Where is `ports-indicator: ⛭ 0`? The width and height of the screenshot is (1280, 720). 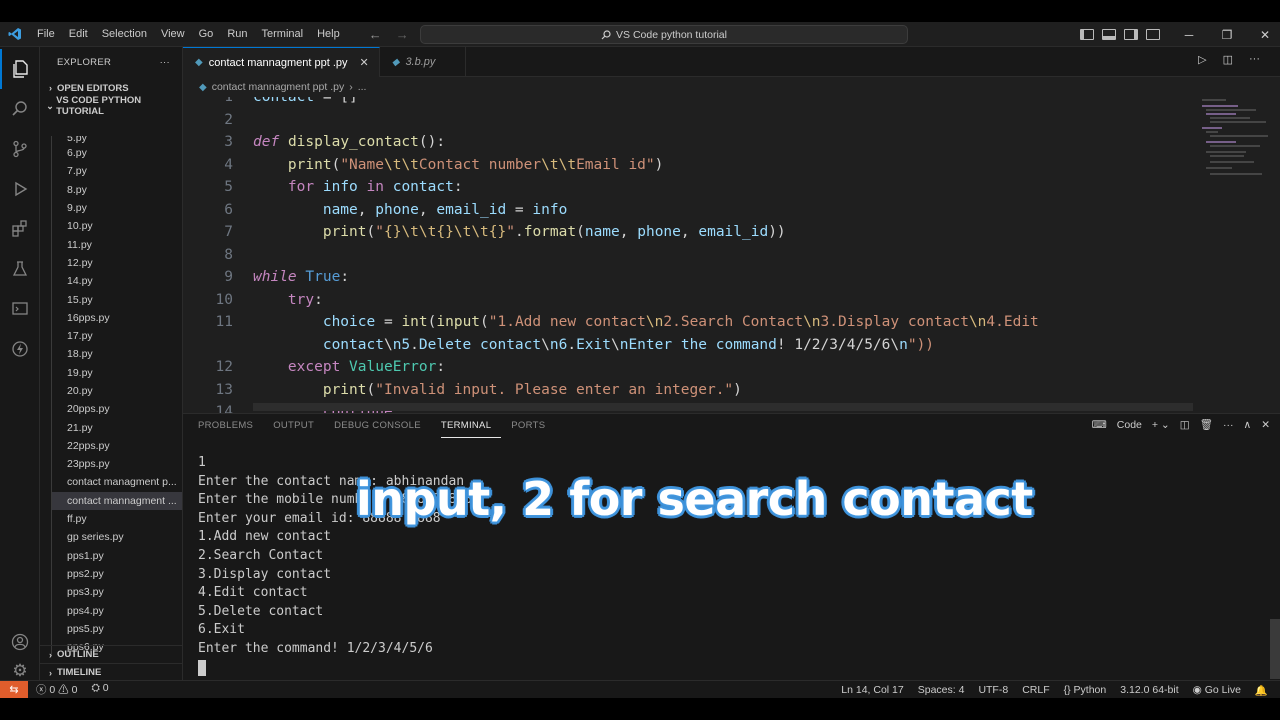
ports-indicator: ⛭ 0 is located at coordinates (99, 689).